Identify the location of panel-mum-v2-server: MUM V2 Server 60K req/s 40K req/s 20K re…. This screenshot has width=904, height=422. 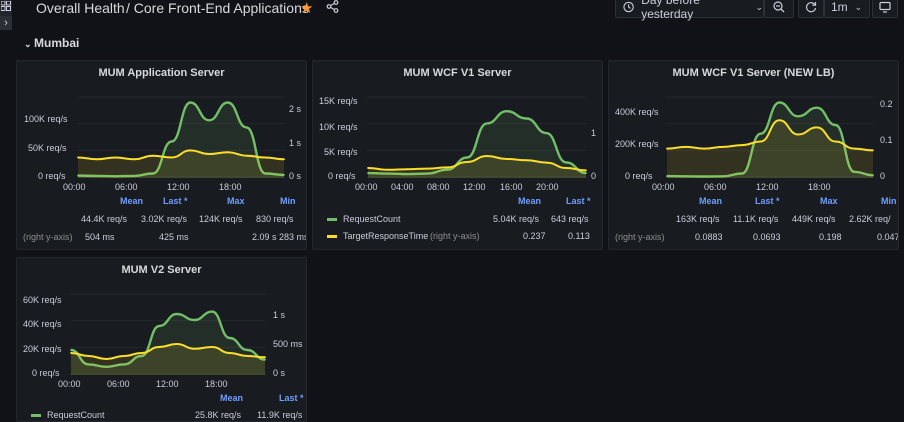
(161, 339).